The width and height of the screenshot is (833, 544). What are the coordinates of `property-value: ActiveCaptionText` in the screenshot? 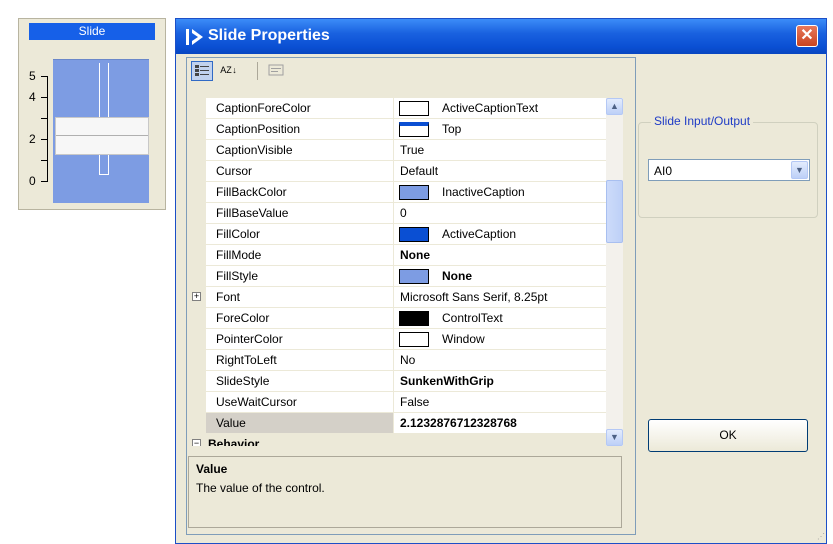 It's located at (524, 108).